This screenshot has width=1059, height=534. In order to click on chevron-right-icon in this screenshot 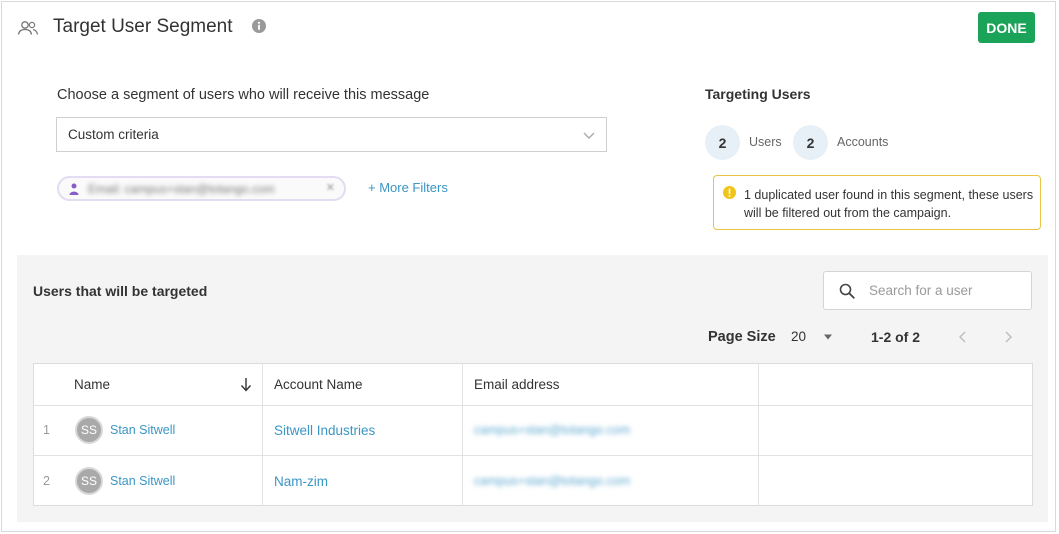, I will do `click(1008, 337)`.